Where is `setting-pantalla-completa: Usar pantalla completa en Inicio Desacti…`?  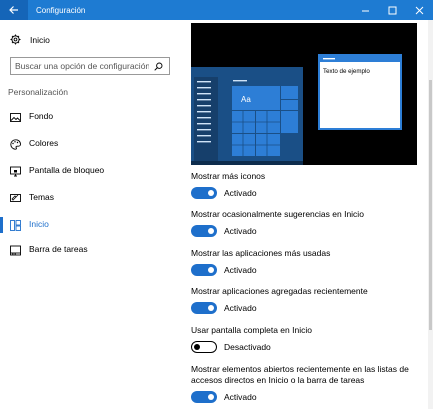
setting-pantalla-completa: Usar pantalla completa en Inicio Desacti… is located at coordinates (306, 339).